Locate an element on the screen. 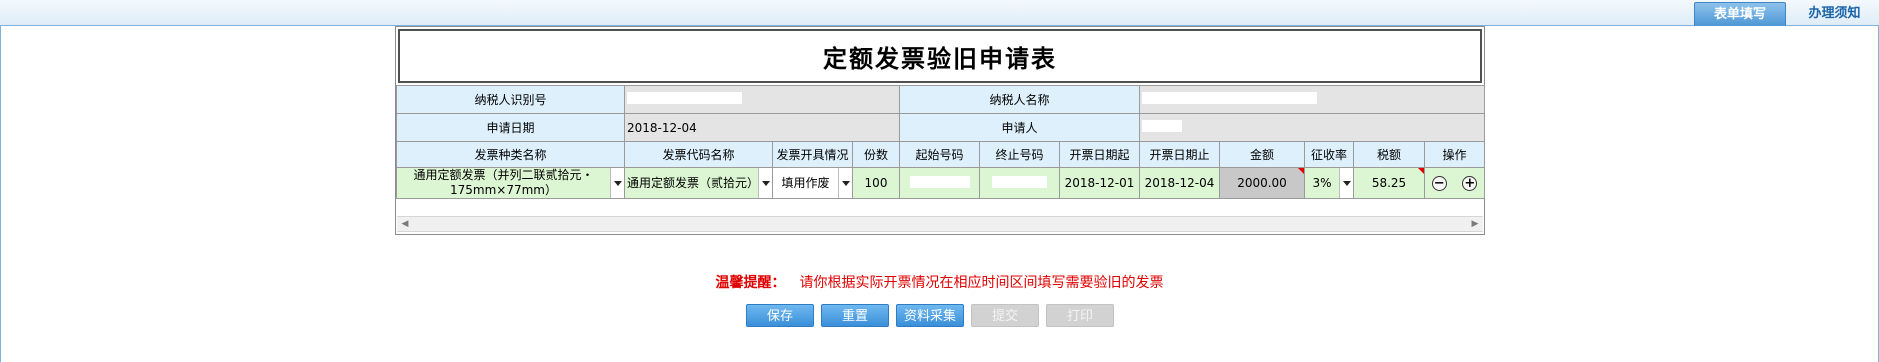 The width and height of the screenshot is (1879, 362). start-number-field is located at coordinates (939, 183).